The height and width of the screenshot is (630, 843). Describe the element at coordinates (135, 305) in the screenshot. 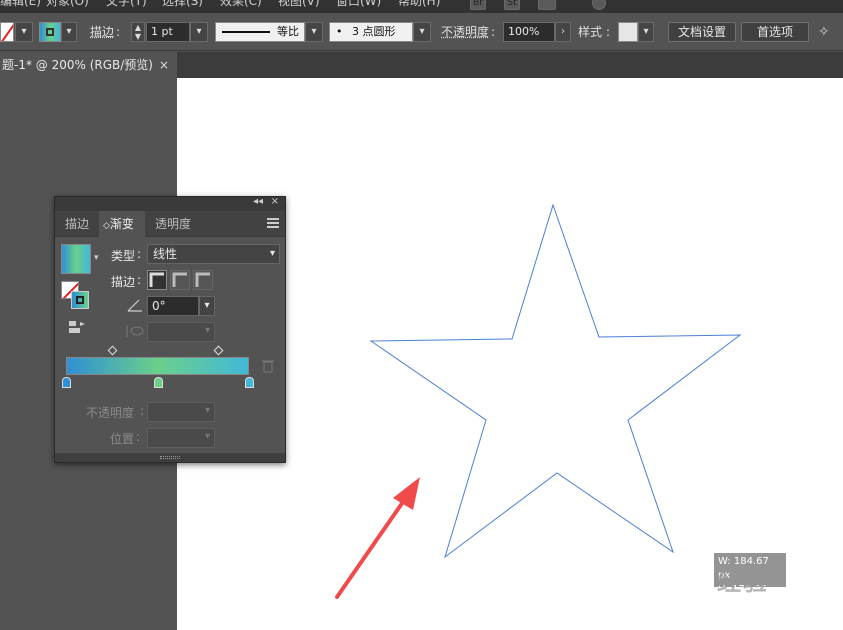

I see `angle-icon` at that location.